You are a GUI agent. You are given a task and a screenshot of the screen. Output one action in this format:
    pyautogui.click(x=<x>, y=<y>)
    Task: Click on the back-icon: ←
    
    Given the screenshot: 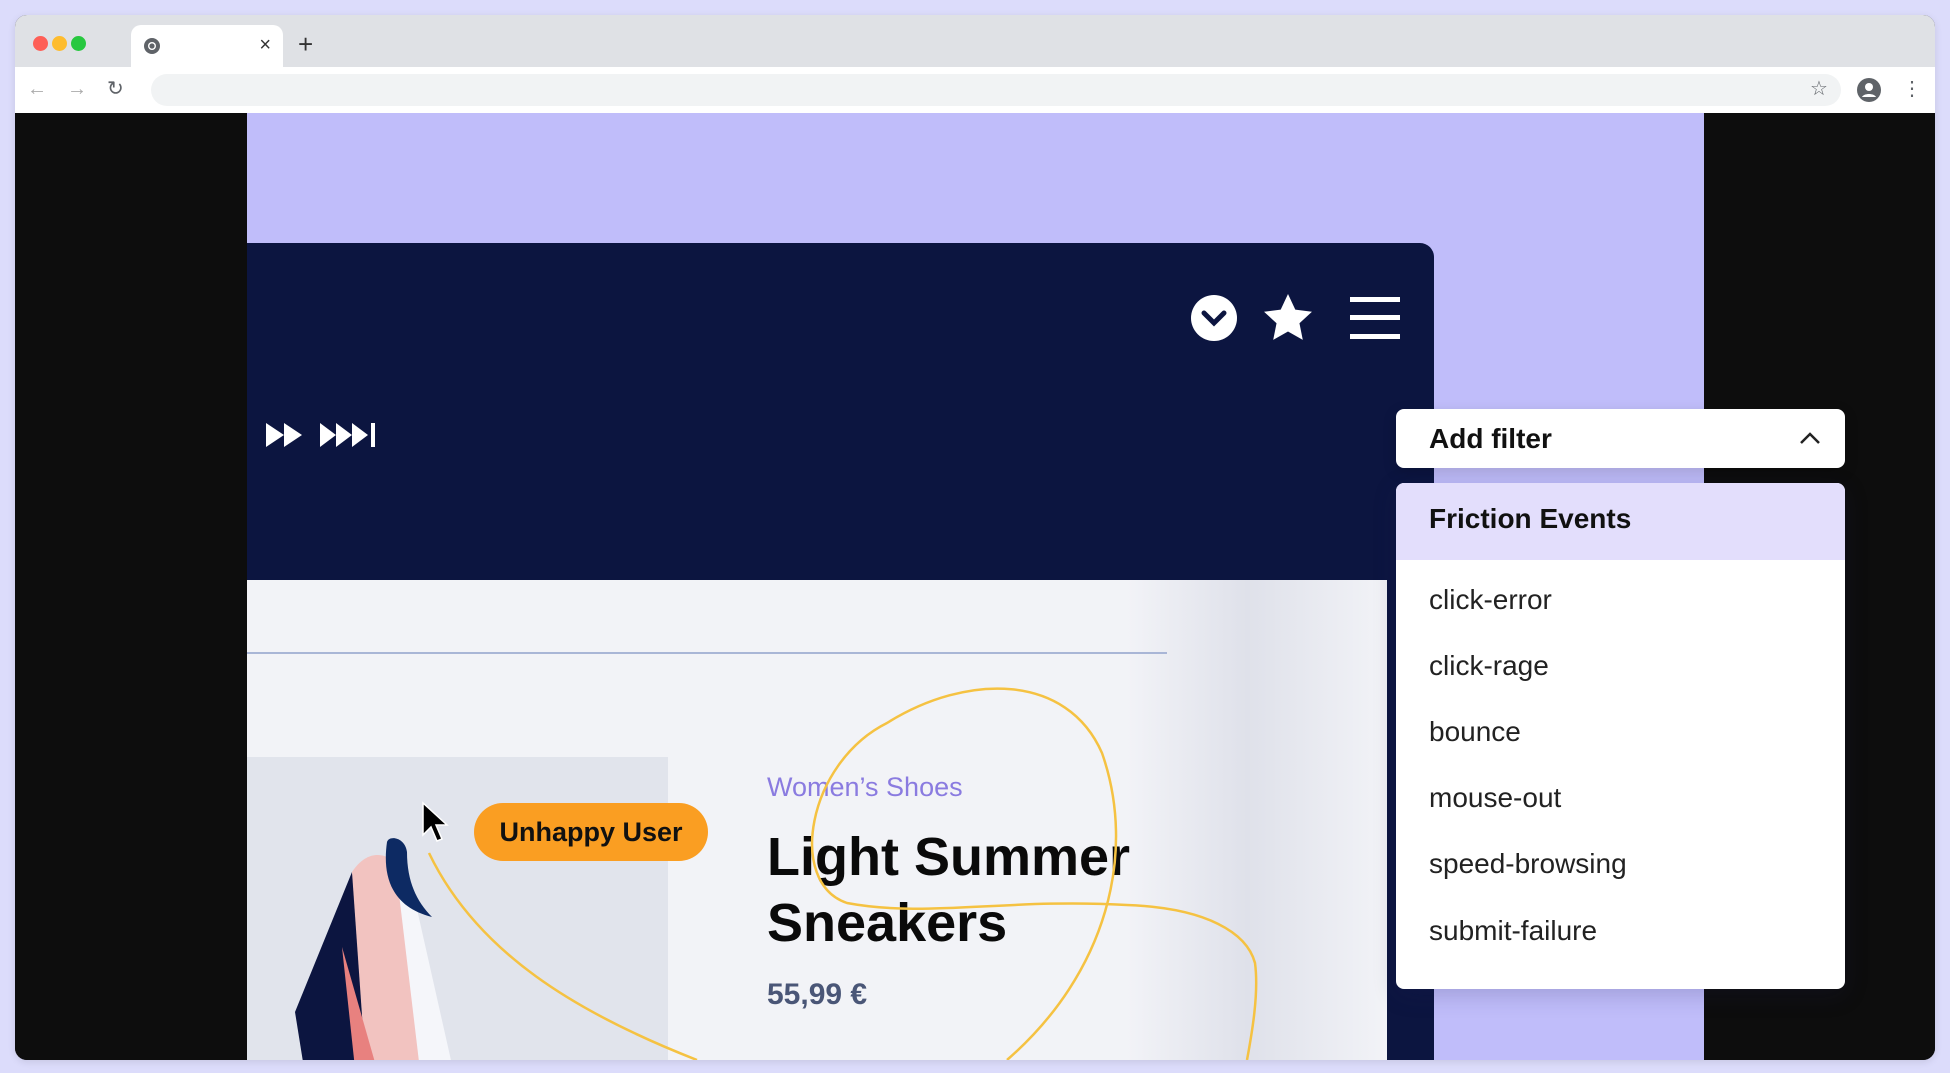 What is the action you would take?
    pyautogui.click(x=37, y=89)
    